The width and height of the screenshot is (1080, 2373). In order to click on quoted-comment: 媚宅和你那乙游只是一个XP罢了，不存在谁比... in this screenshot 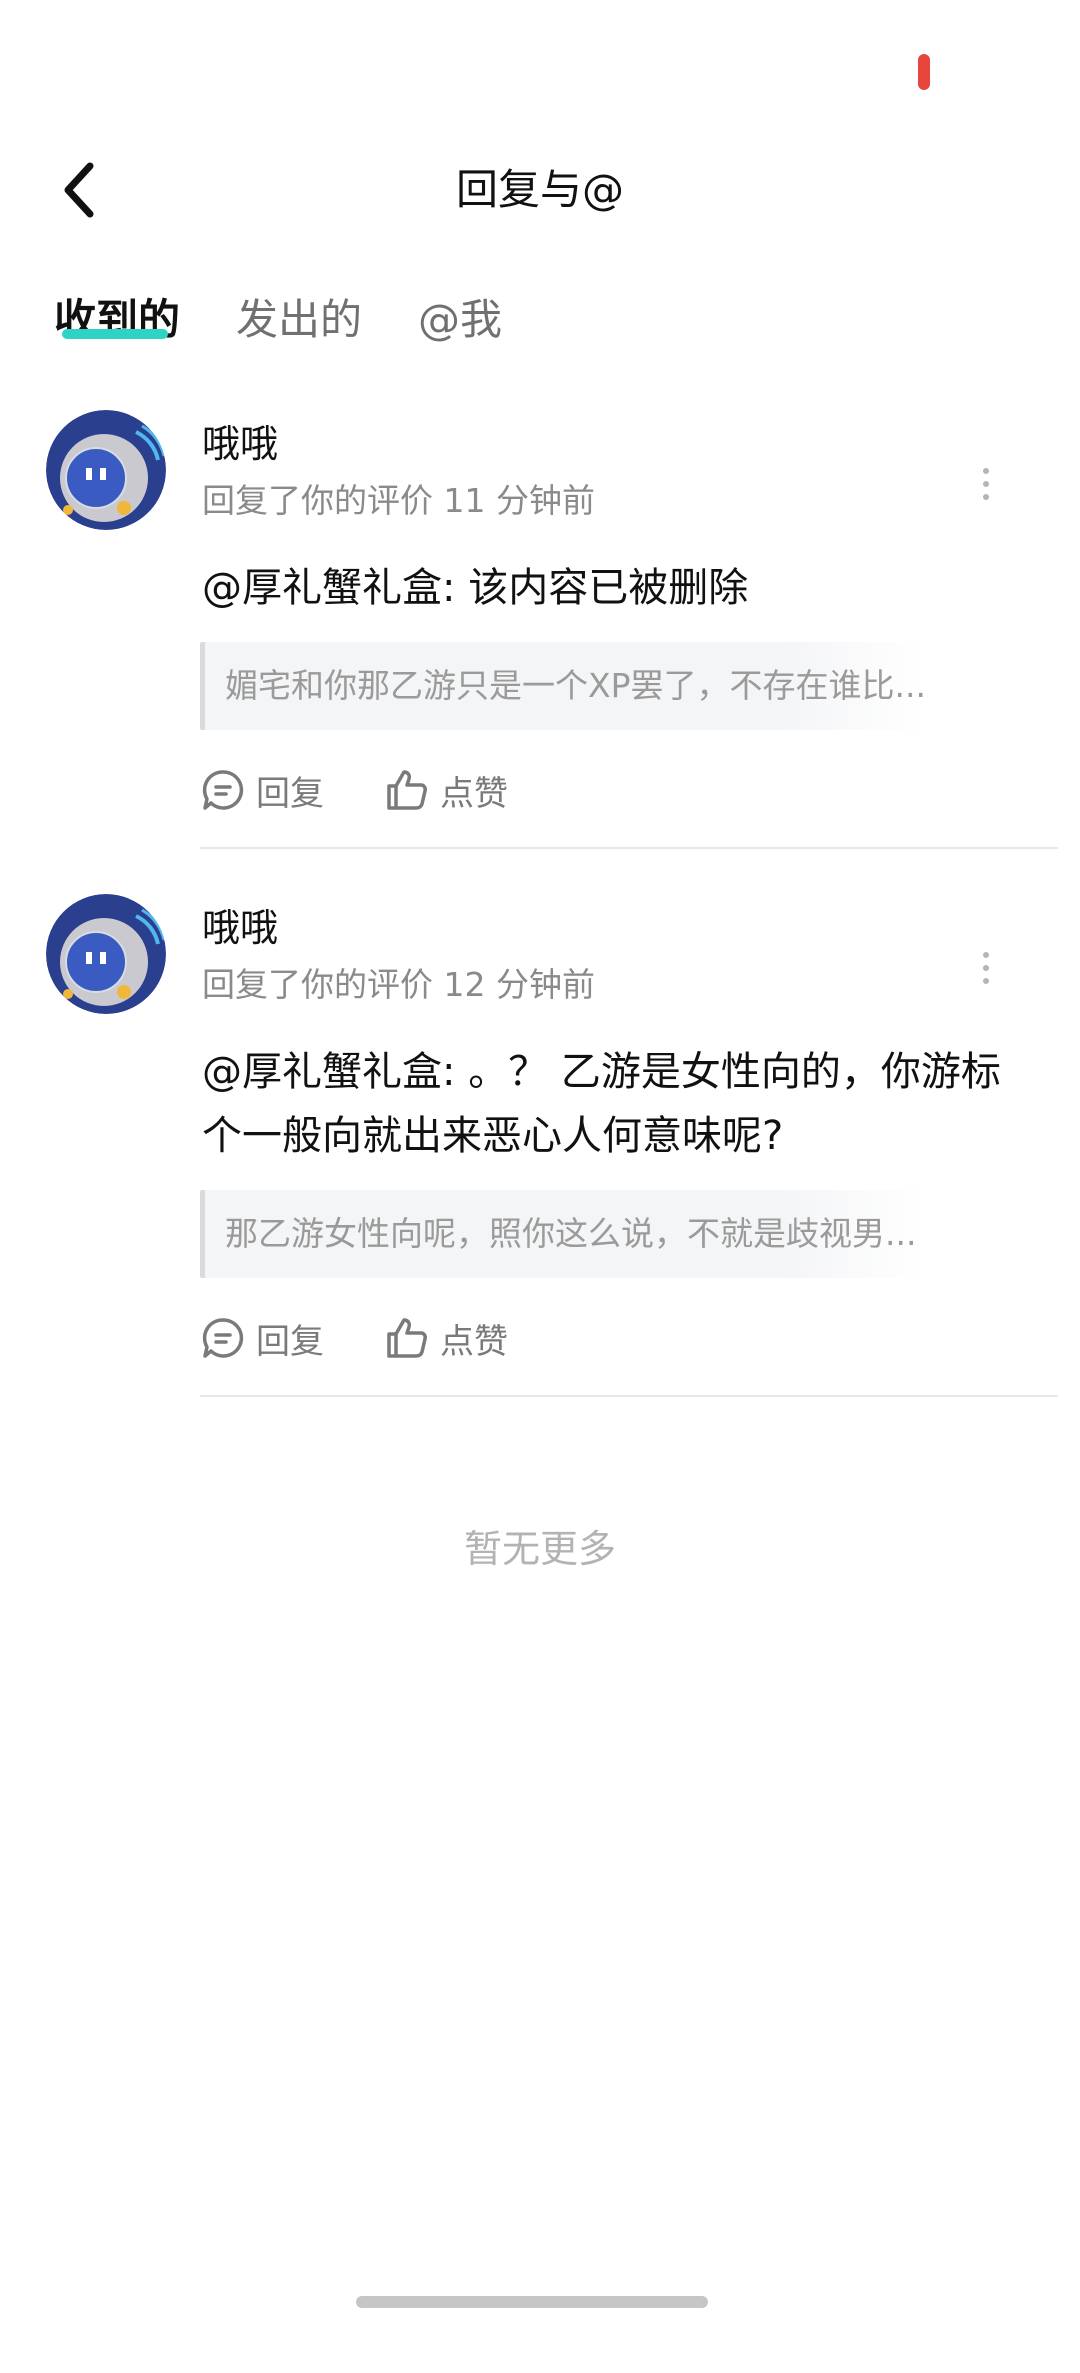, I will do `click(563, 686)`.